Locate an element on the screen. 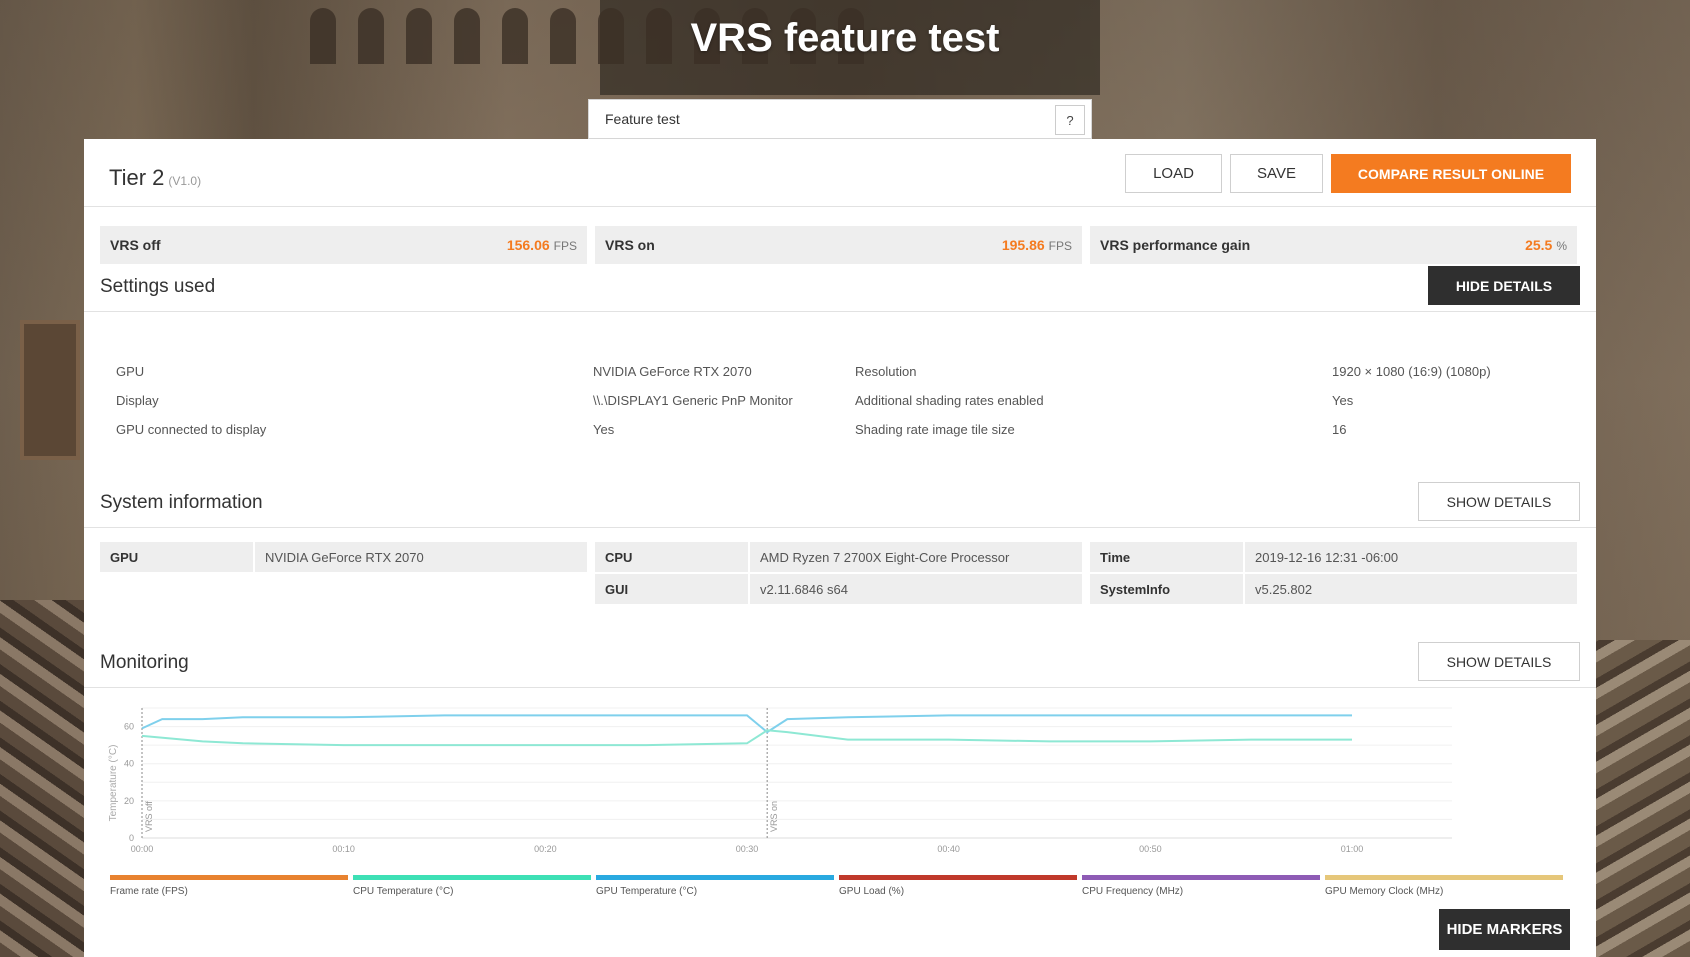 This screenshot has width=1690, height=957. result-title: Tier 2 (V1.0) is located at coordinates (155, 178).